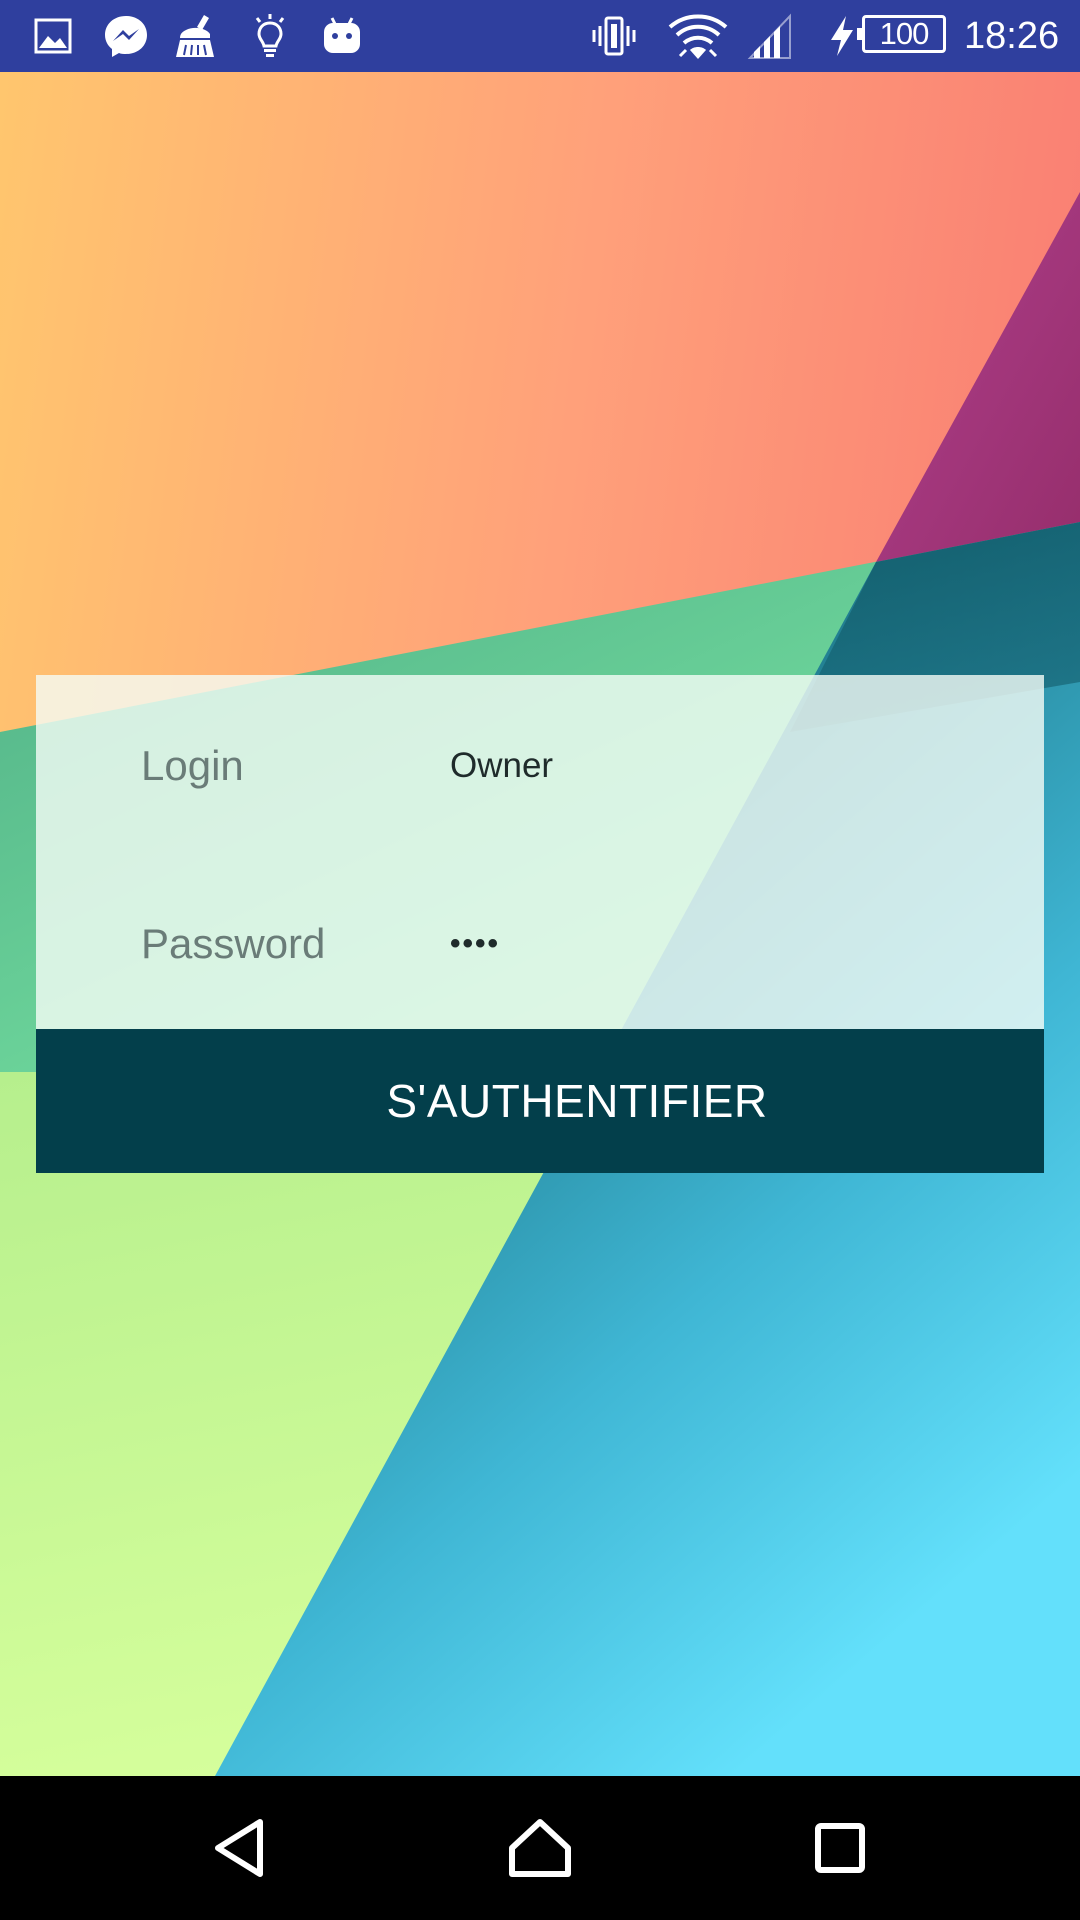 This screenshot has height=1920, width=1080. What do you see at coordinates (614, 36) in the screenshot?
I see `vibrate-icon` at bounding box center [614, 36].